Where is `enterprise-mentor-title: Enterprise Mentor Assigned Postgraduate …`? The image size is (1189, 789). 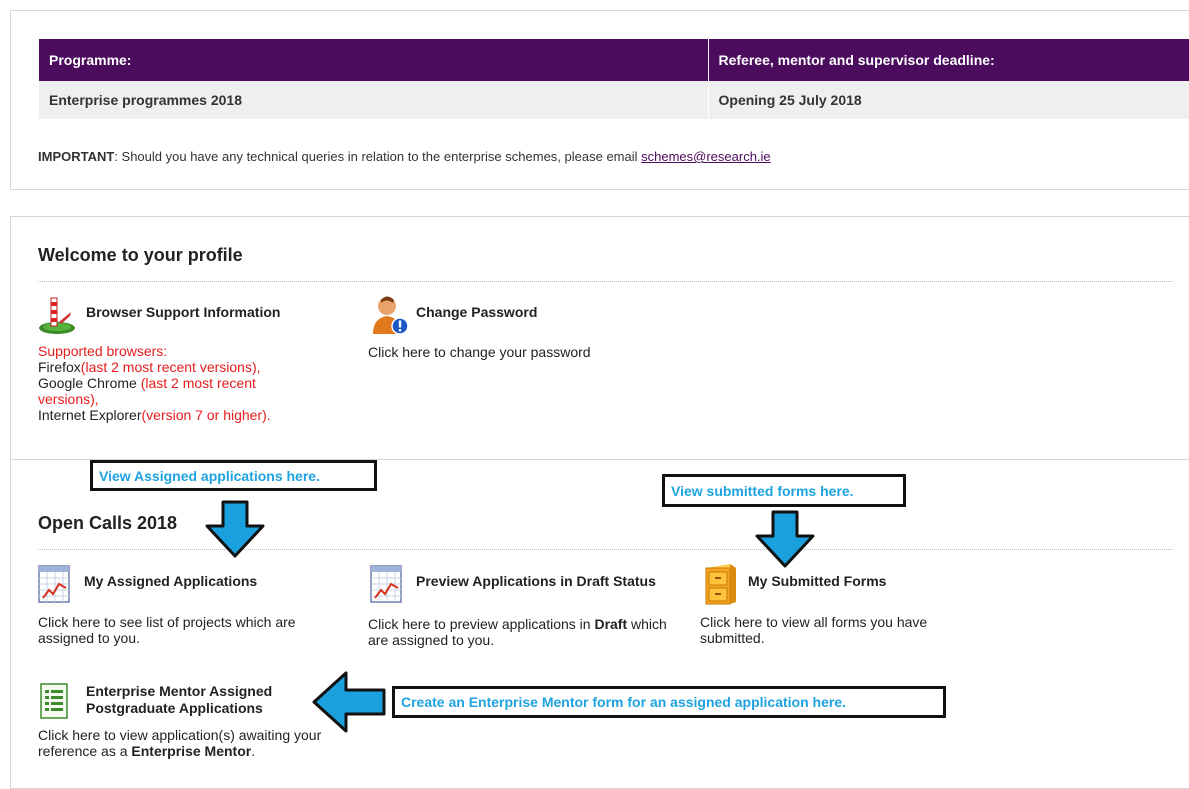 enterprise-mentor-title: Enterprise Mentor Assigned Postgraduate … is located at coordinates (206, 700).